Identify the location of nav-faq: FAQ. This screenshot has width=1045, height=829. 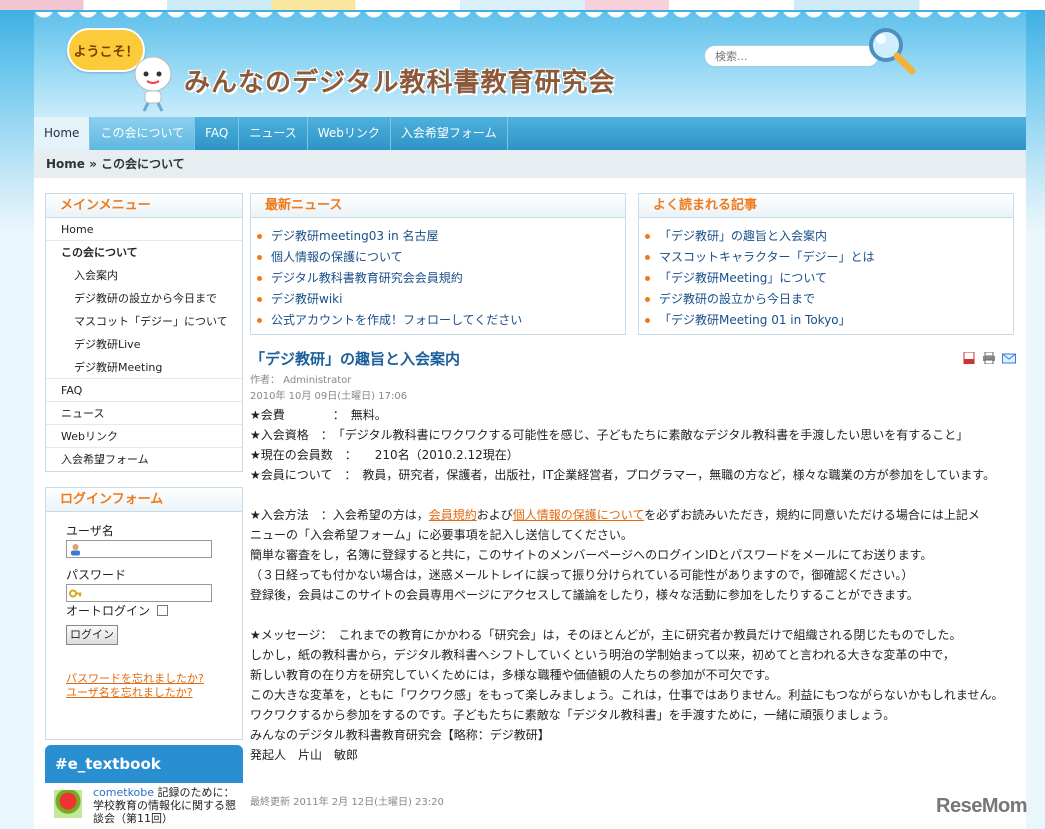
(217, 133).